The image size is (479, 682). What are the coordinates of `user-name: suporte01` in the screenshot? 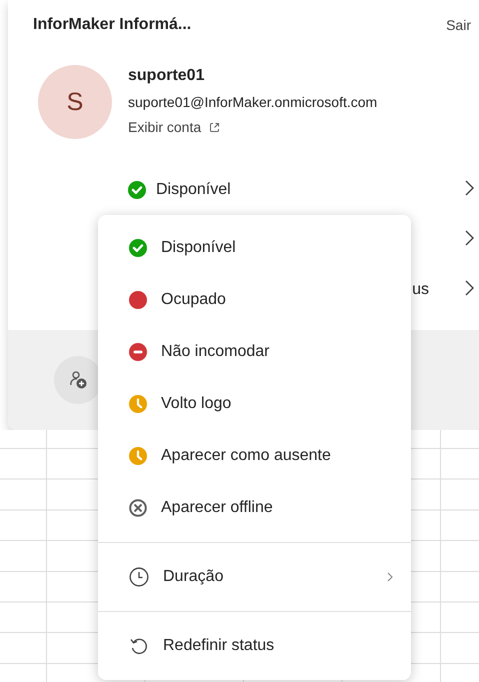 It's located at (167, 76).